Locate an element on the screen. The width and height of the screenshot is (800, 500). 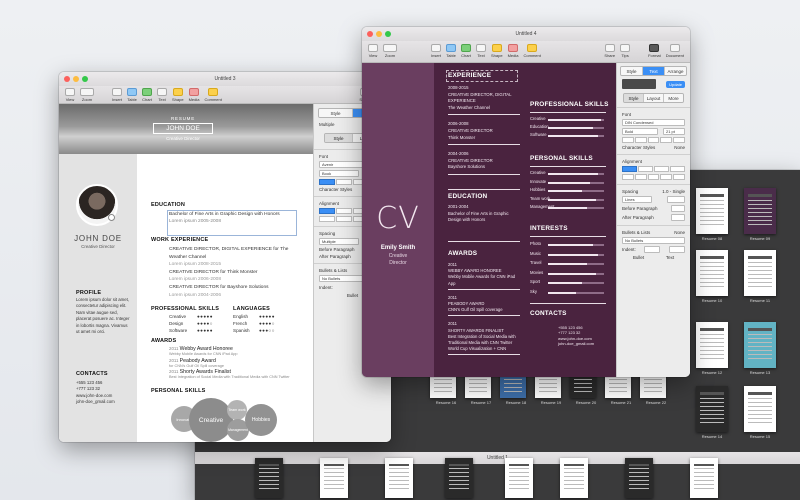
valign-top-button is located at coordinates (653, 177).